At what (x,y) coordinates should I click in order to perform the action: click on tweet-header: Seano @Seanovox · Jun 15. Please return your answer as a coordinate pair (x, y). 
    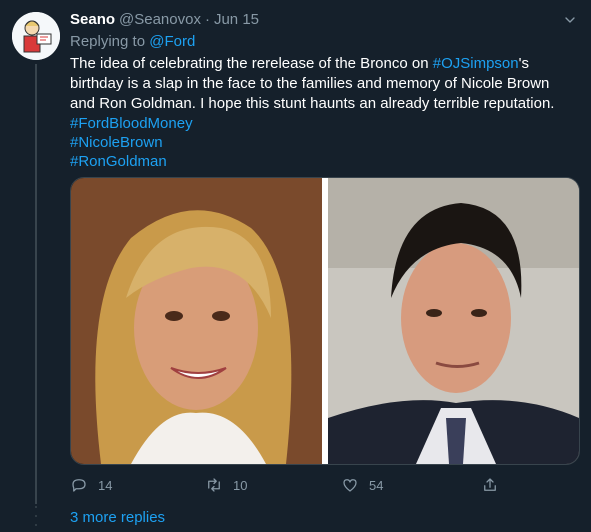
    Looking at the image, I should click on (324, 20).